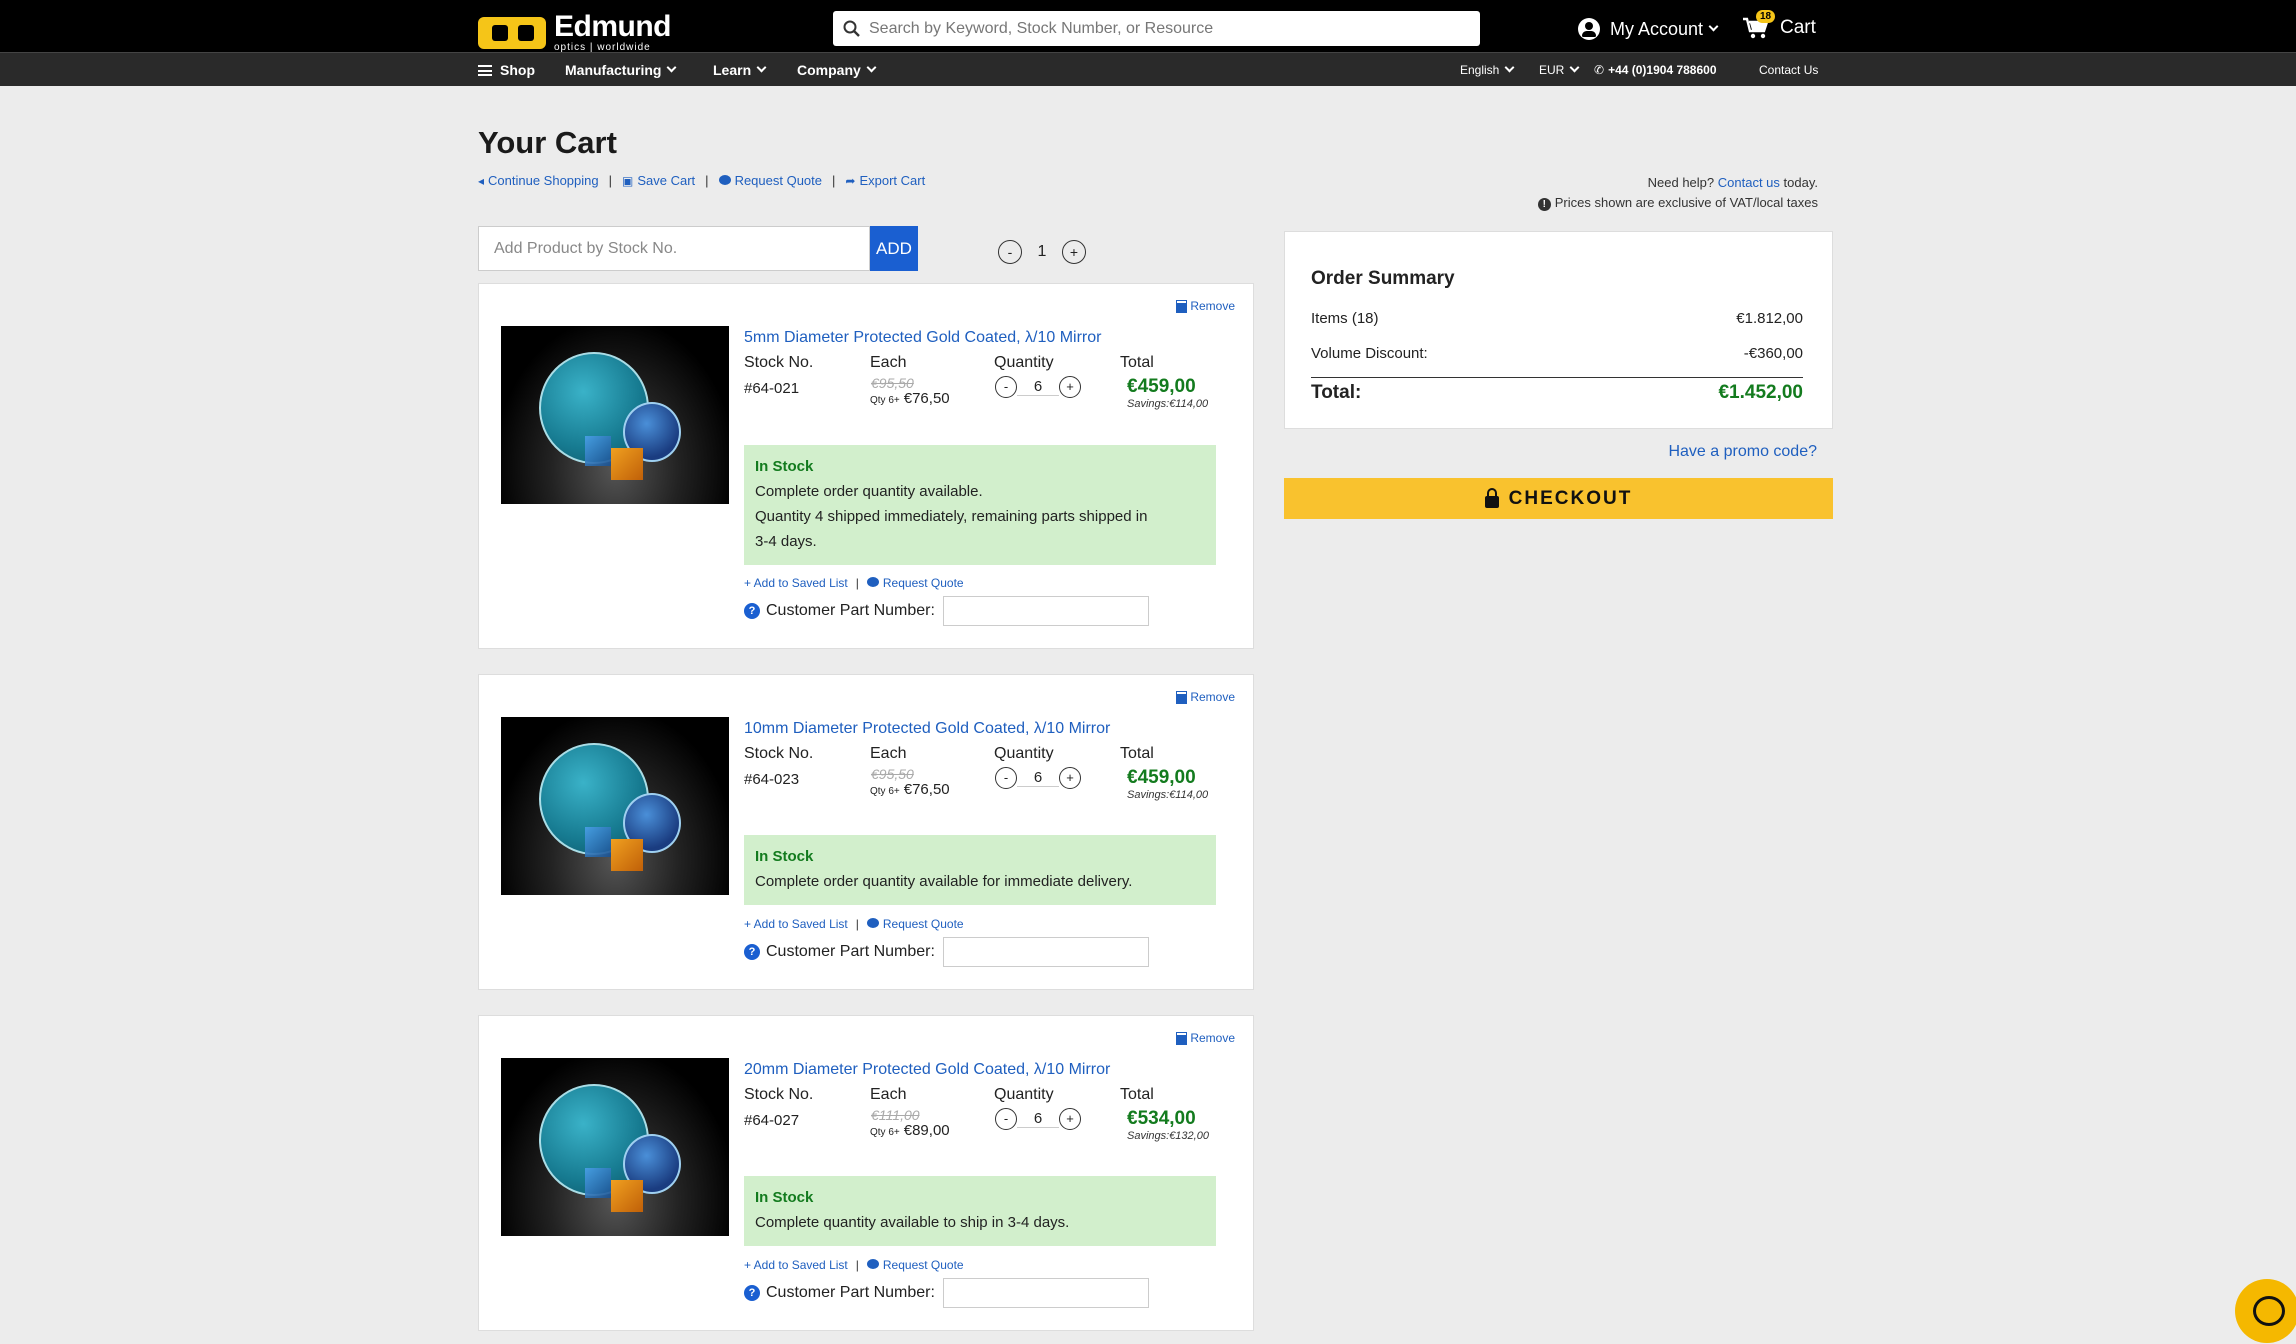  Describe the element at coordinates (538, 180) in the screenshot. I see `continue-shopping-link: ◂ Continue Shopping` at that location.